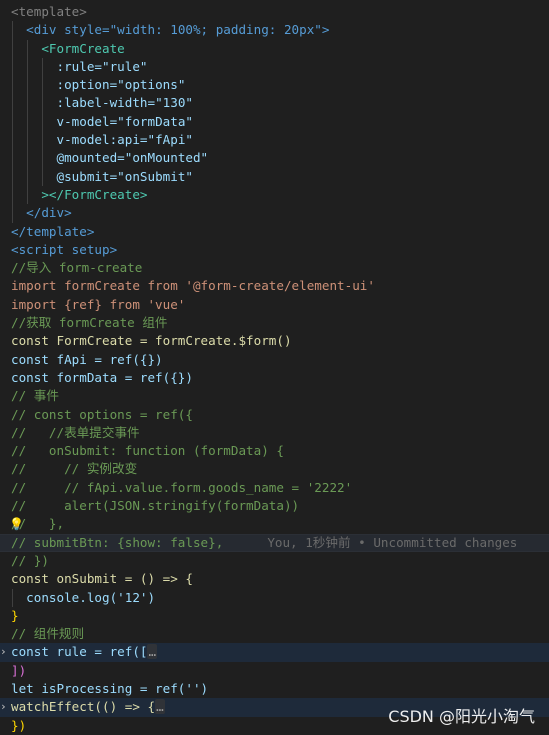 Image resolution: width=549 pixels, height=735 pixels. I want to click on line-text: }), so click(19, 725).